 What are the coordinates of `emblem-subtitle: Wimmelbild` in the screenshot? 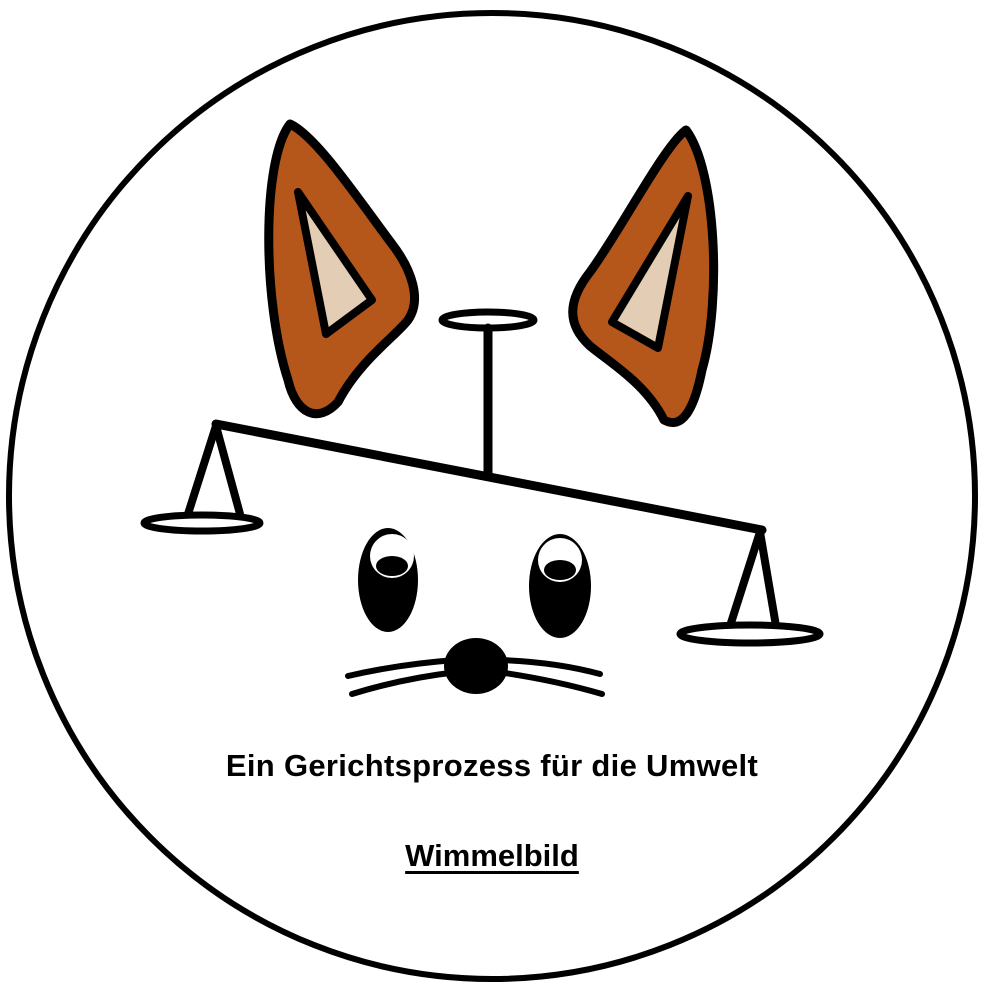 It's located at (492, 855).